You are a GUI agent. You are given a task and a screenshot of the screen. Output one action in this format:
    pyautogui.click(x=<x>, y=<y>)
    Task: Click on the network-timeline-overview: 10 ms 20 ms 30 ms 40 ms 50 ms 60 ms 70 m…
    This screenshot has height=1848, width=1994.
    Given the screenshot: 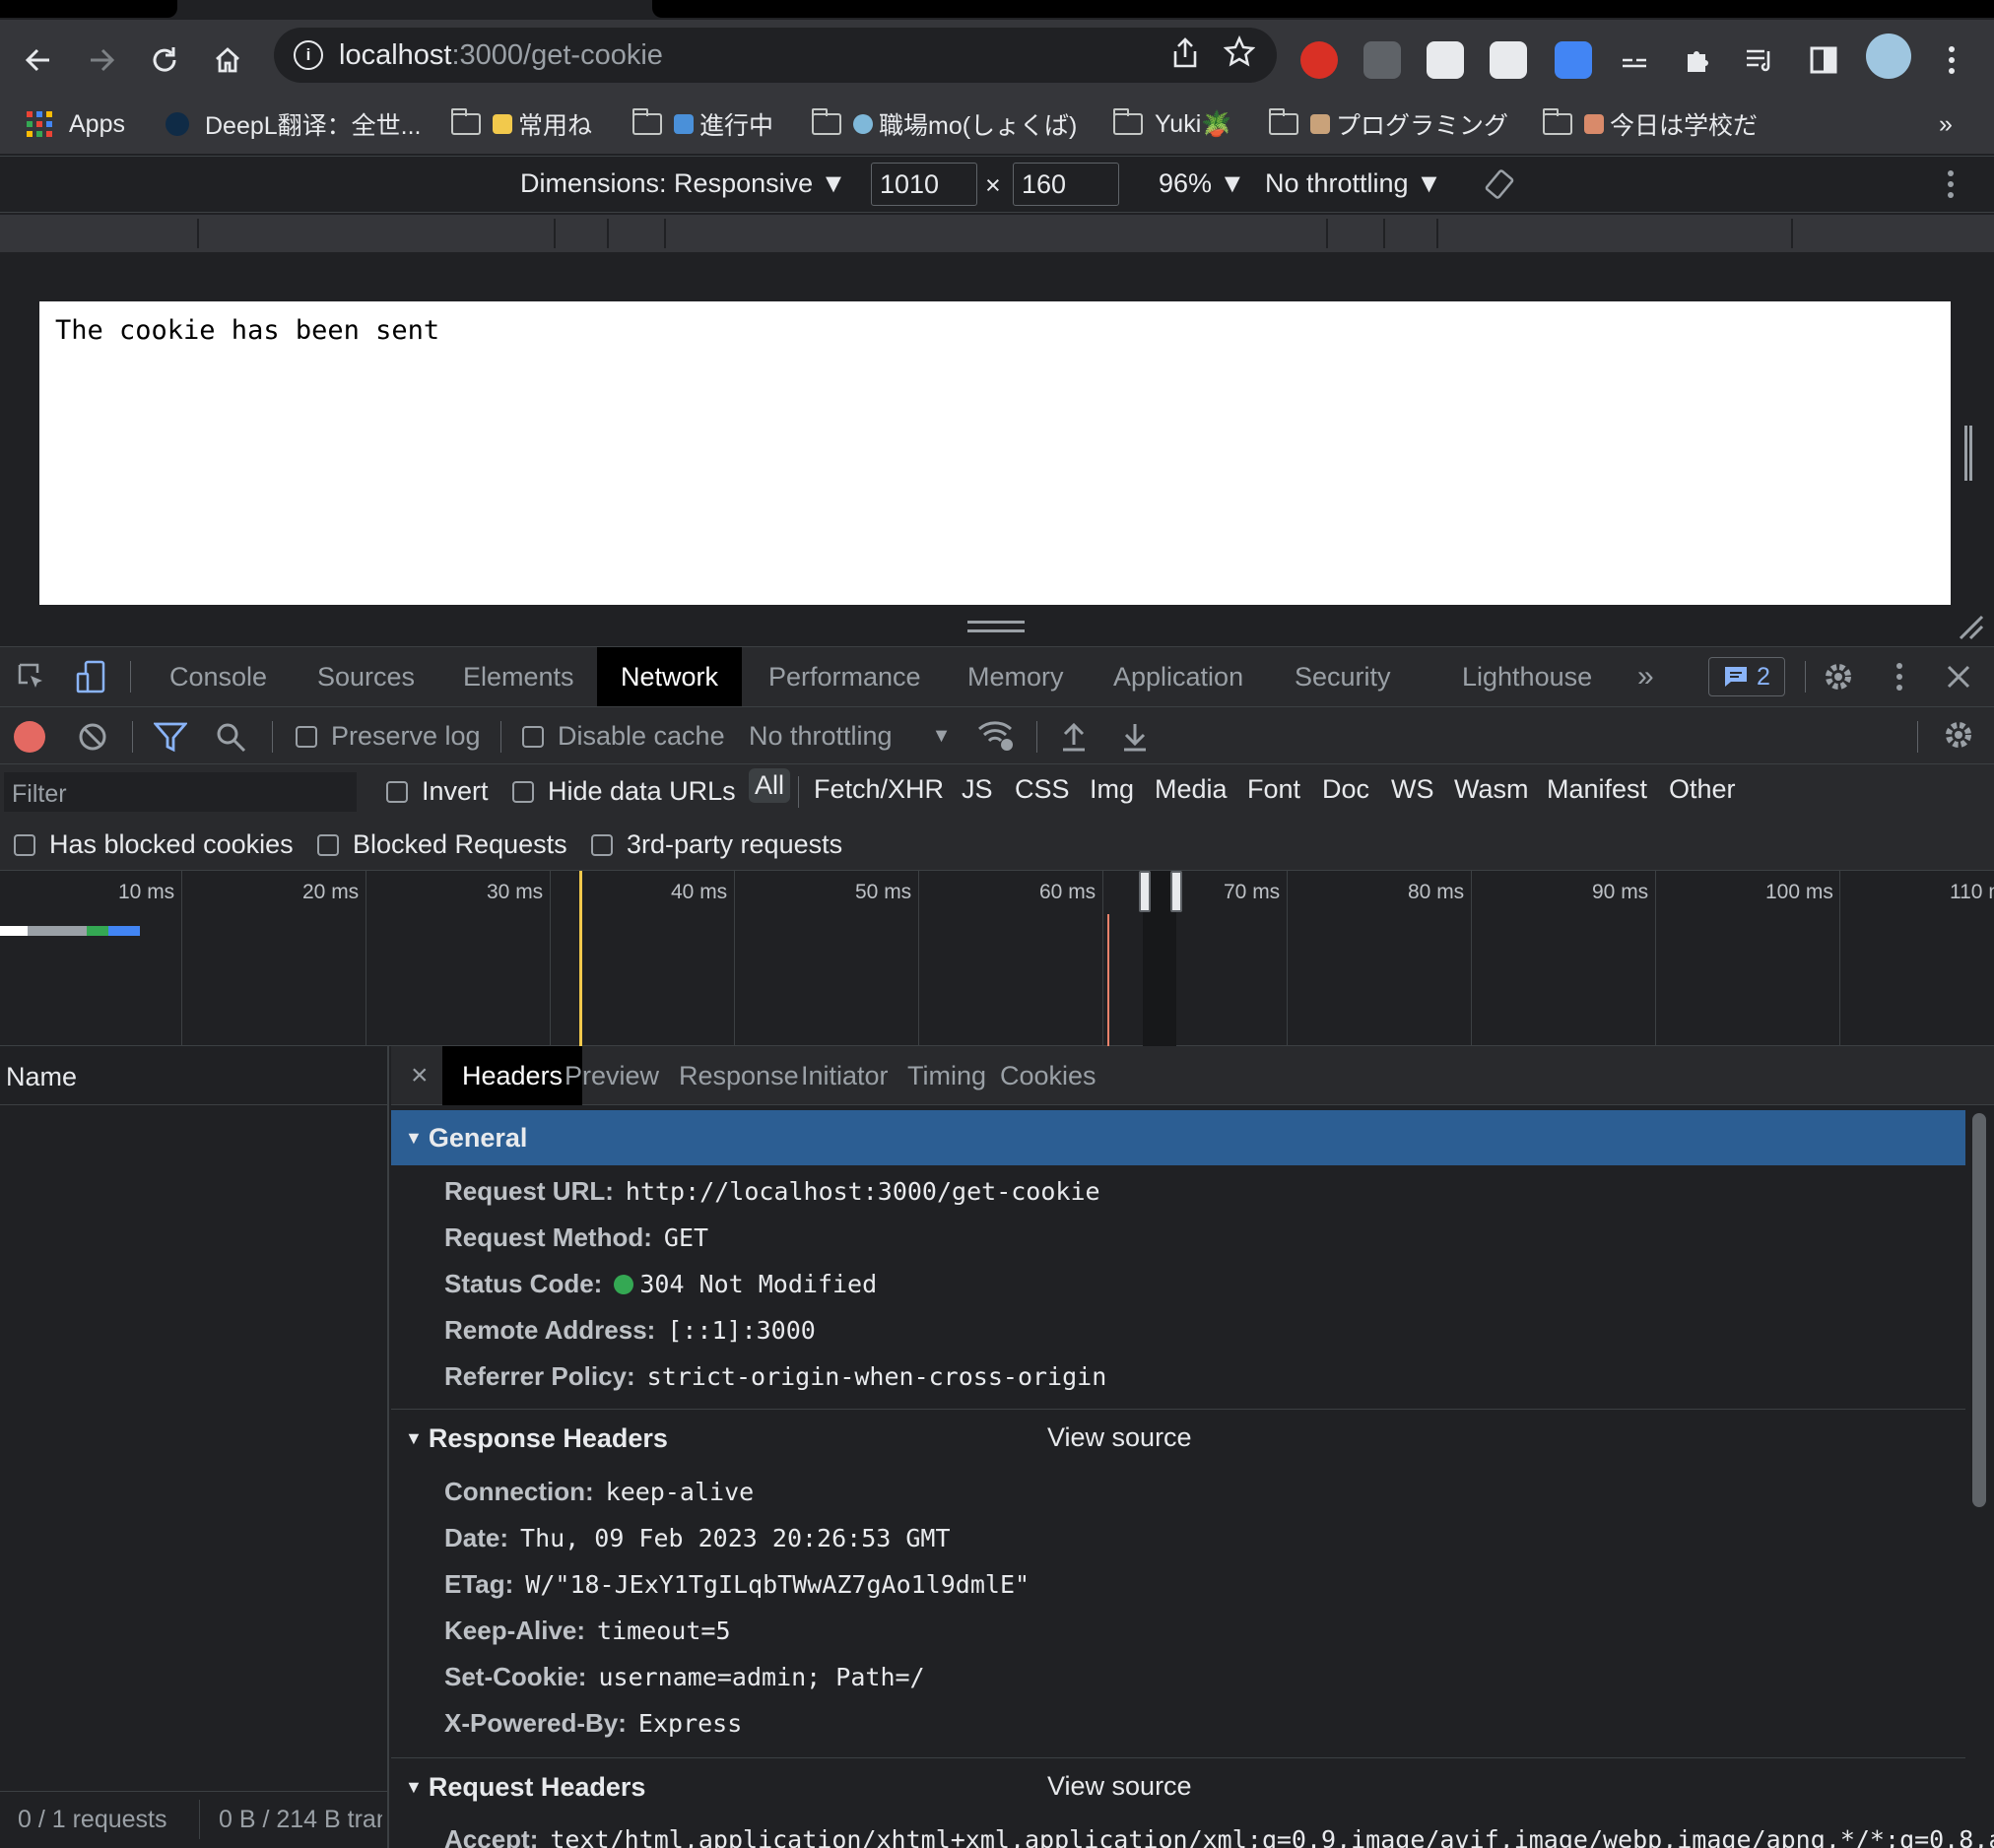 What is the action you would take?
    pyautogui.click(x=997, y=958)
    